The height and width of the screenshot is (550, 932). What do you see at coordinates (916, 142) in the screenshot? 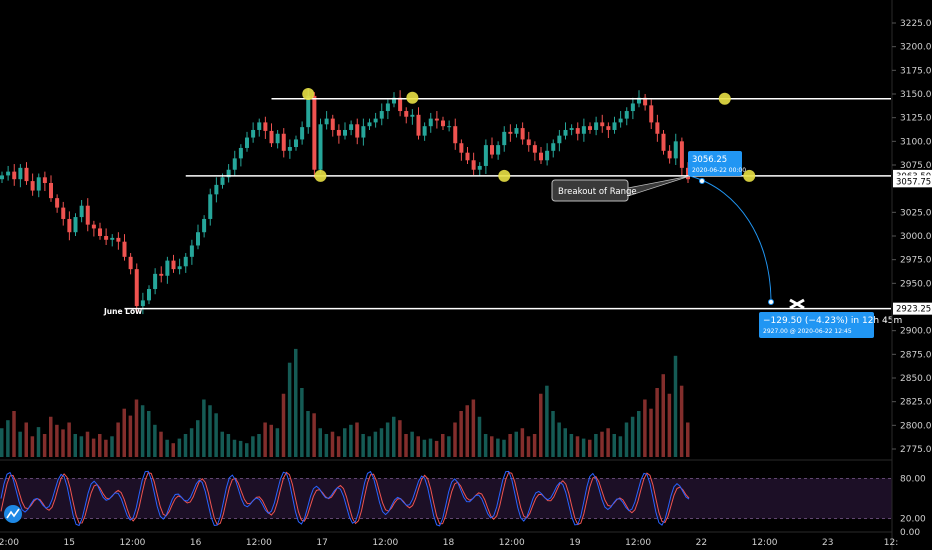
I see `price-tick-label: 3100.00` at bounding box center [916, 142].